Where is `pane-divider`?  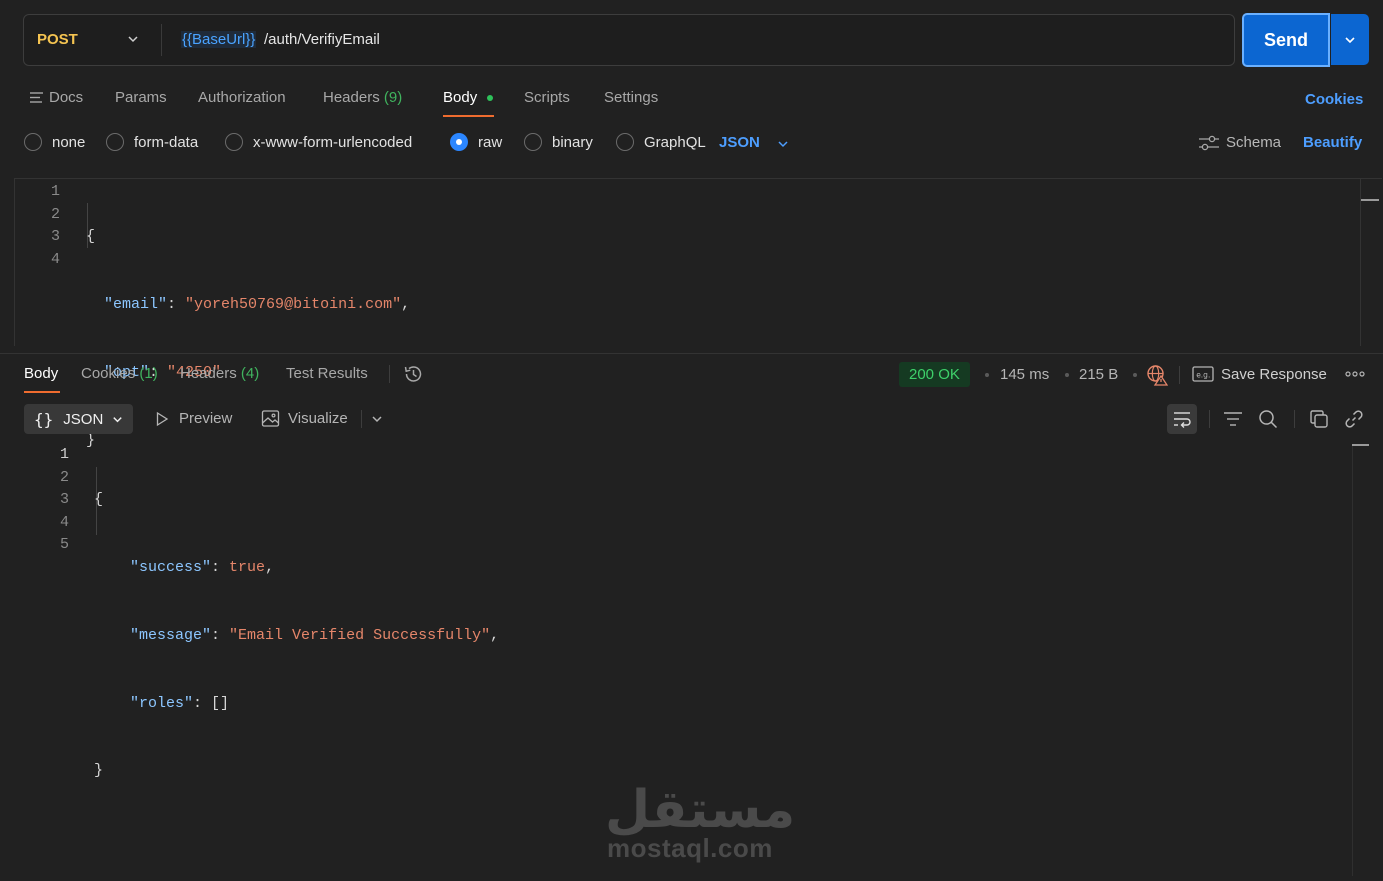
pane-divider is located at coordinates (691, 353).